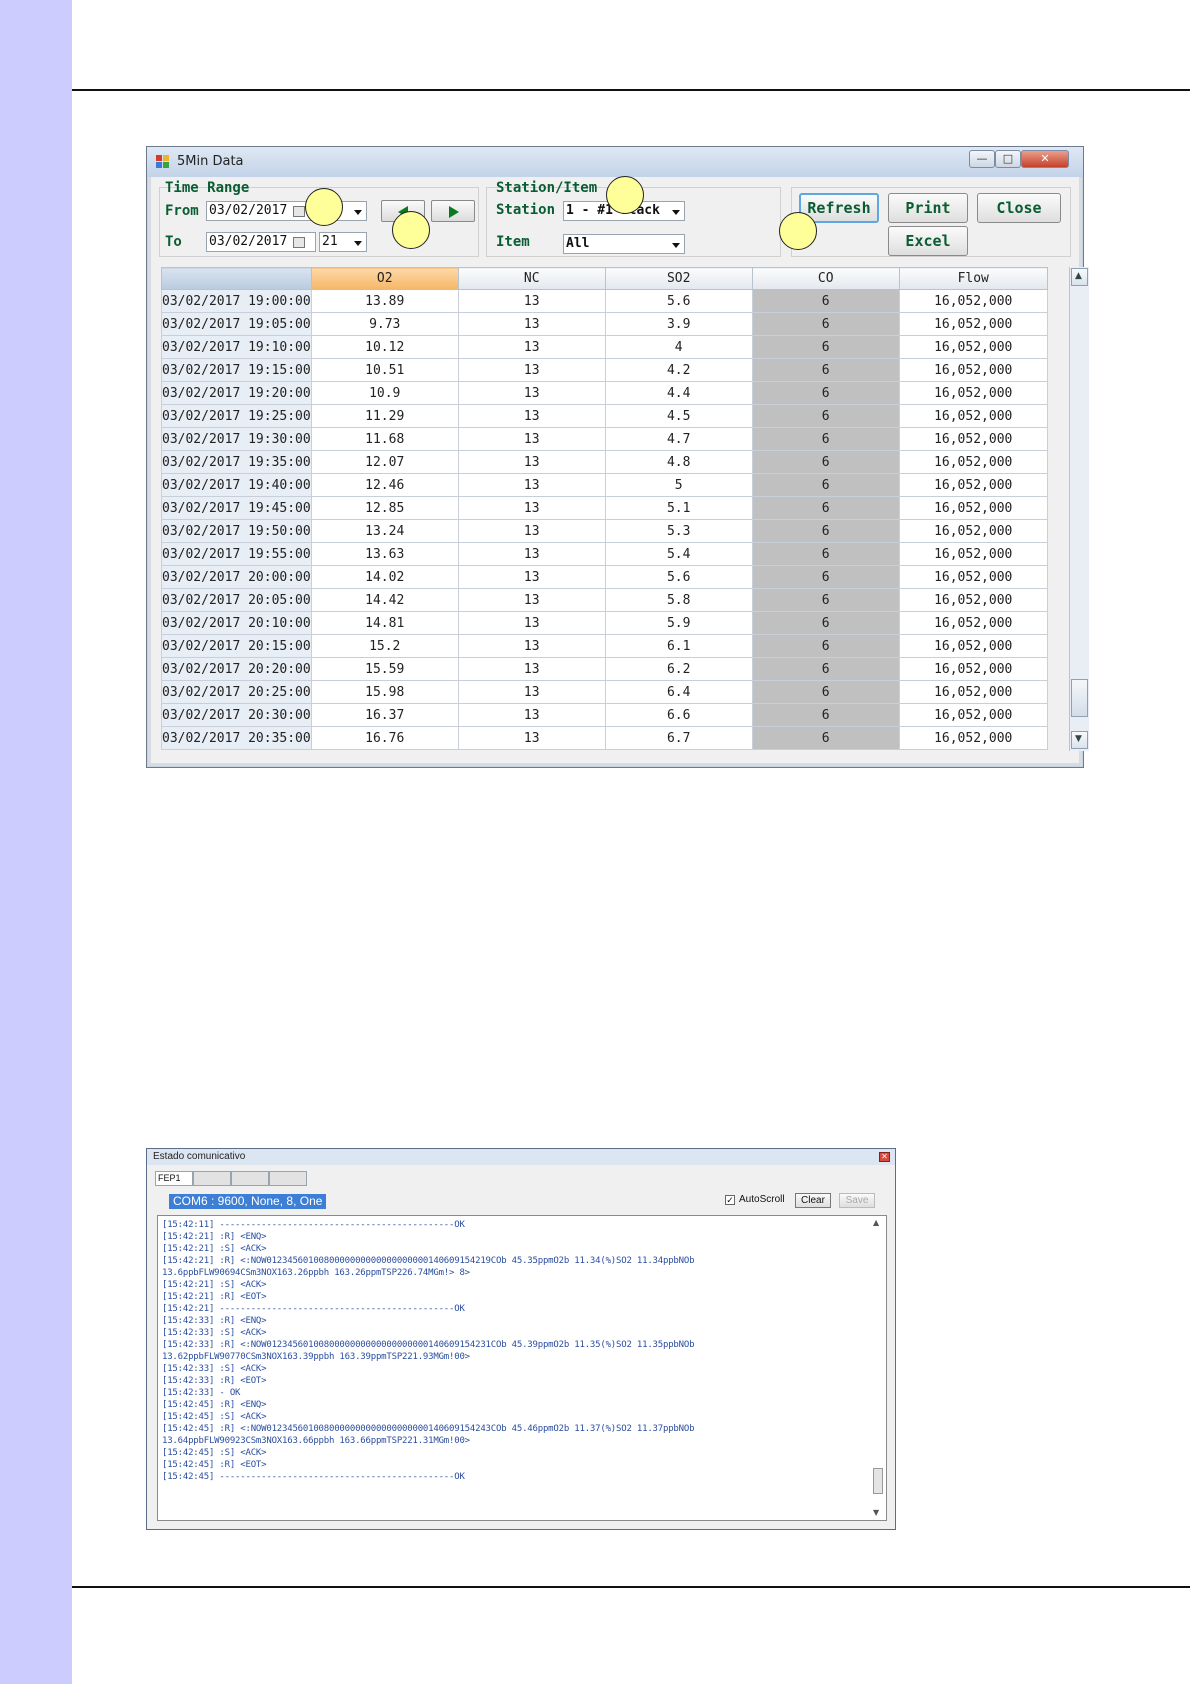 This screenshot has height=1684, width=1190. What do you see at coordinates (384, 485) in the screenshot?
I see `cell-o2: 12.46` at bounding box center [384, 485].